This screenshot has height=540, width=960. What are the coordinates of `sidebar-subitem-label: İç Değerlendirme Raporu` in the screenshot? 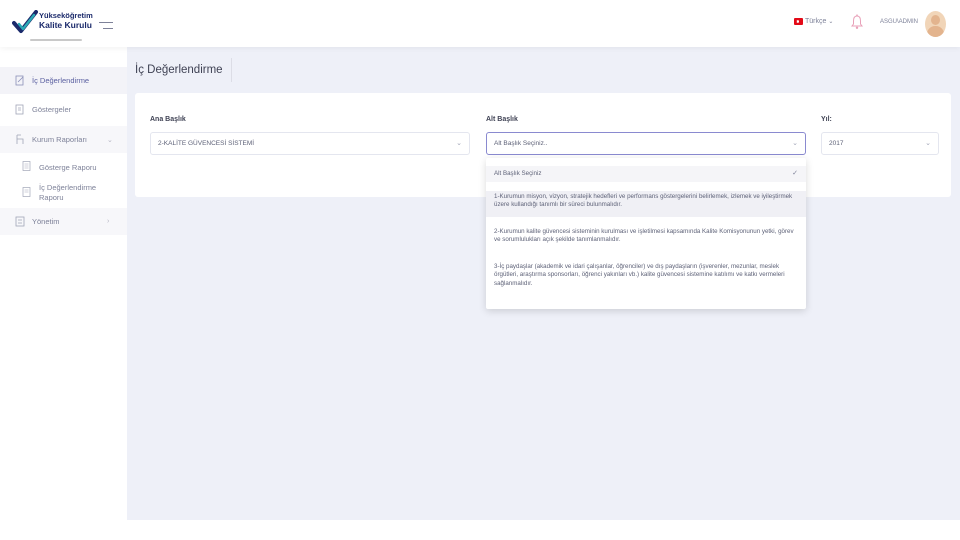 It's located at (68, 192).